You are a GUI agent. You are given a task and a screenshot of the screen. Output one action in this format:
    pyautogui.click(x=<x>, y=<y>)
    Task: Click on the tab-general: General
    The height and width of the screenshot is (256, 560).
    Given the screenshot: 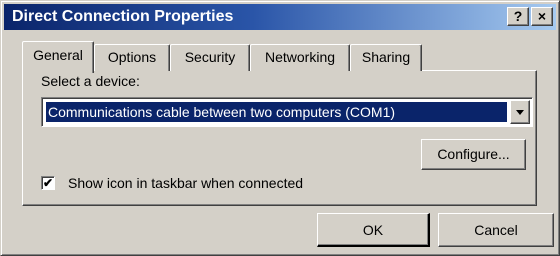 What is the action you would take?
    pyautogui.click(x=58, y=57)
    